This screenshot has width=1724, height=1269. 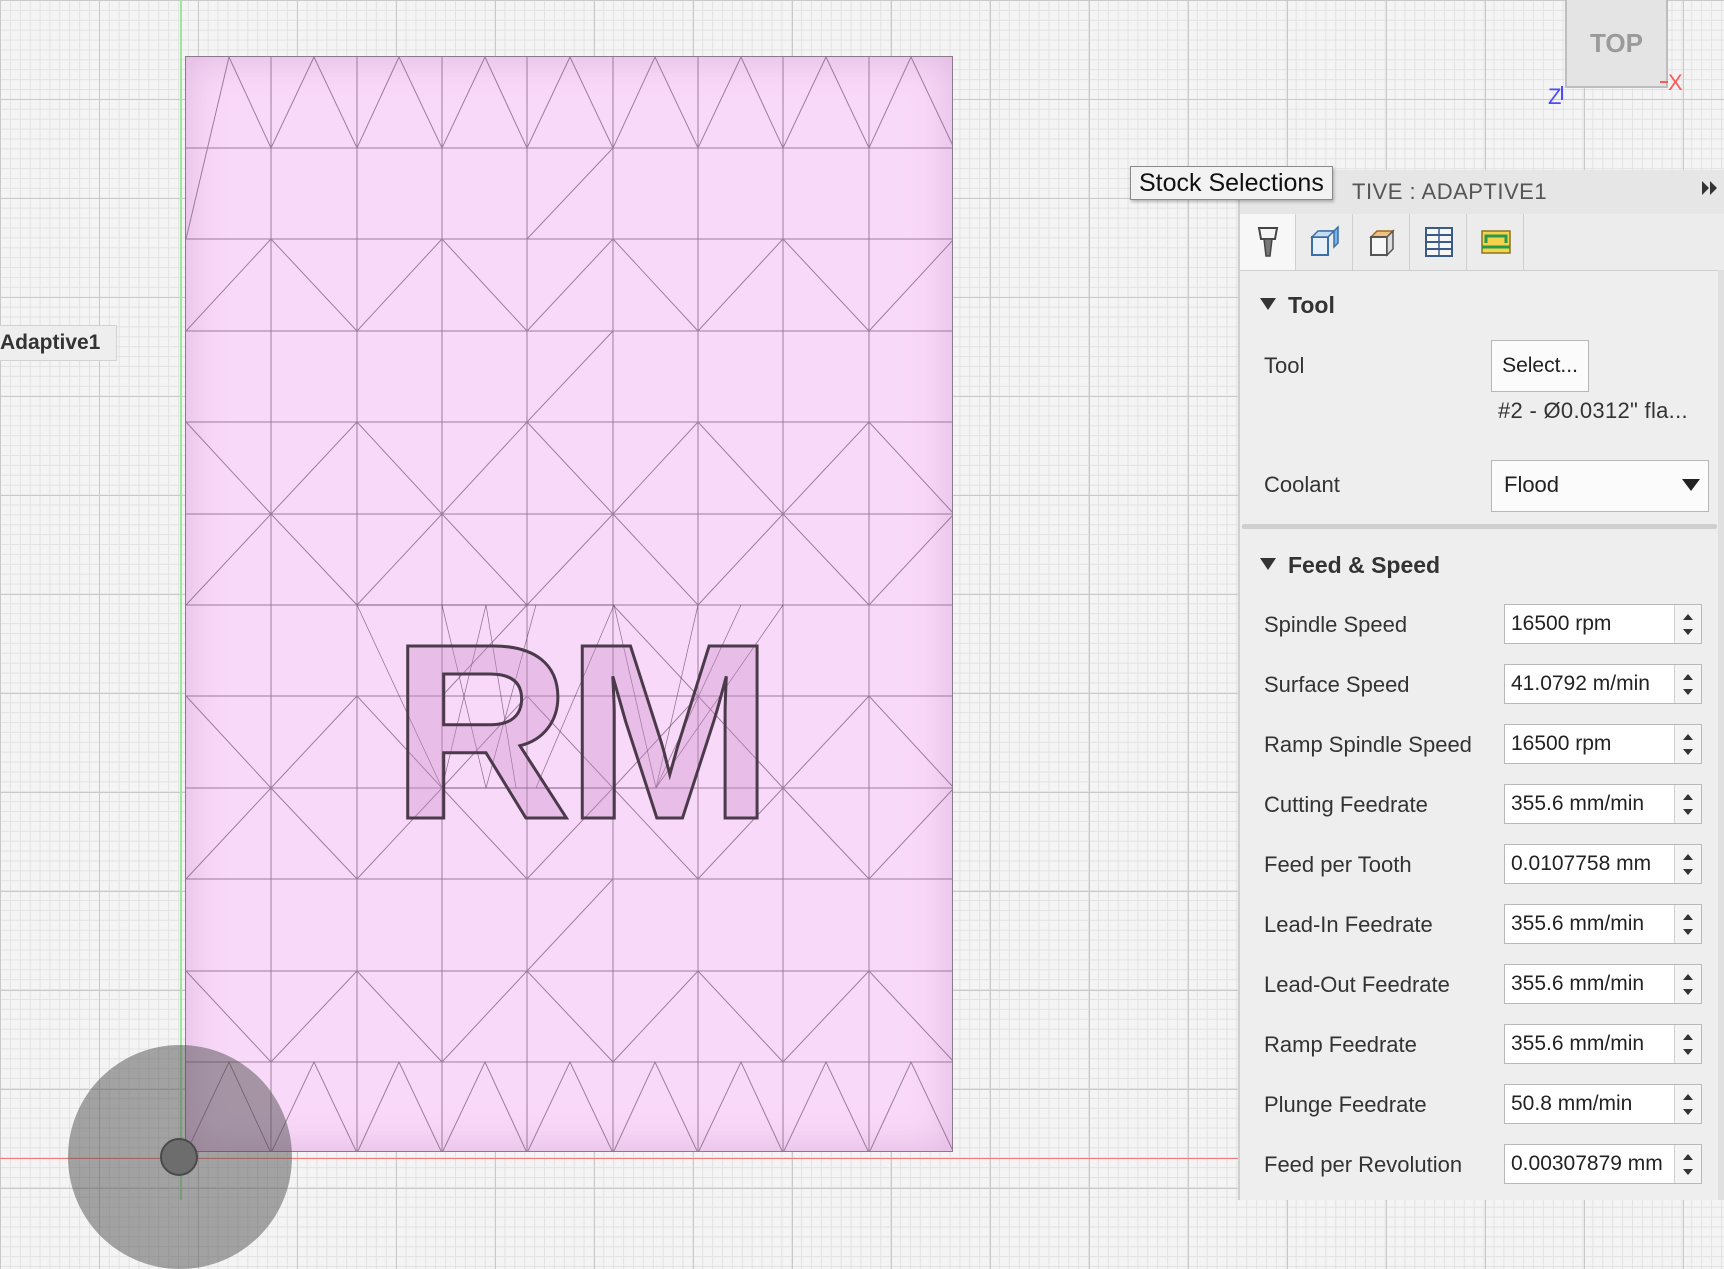 I want to click on spindle-speed-label: Spindle Speed, so click(x=1336, y=624).